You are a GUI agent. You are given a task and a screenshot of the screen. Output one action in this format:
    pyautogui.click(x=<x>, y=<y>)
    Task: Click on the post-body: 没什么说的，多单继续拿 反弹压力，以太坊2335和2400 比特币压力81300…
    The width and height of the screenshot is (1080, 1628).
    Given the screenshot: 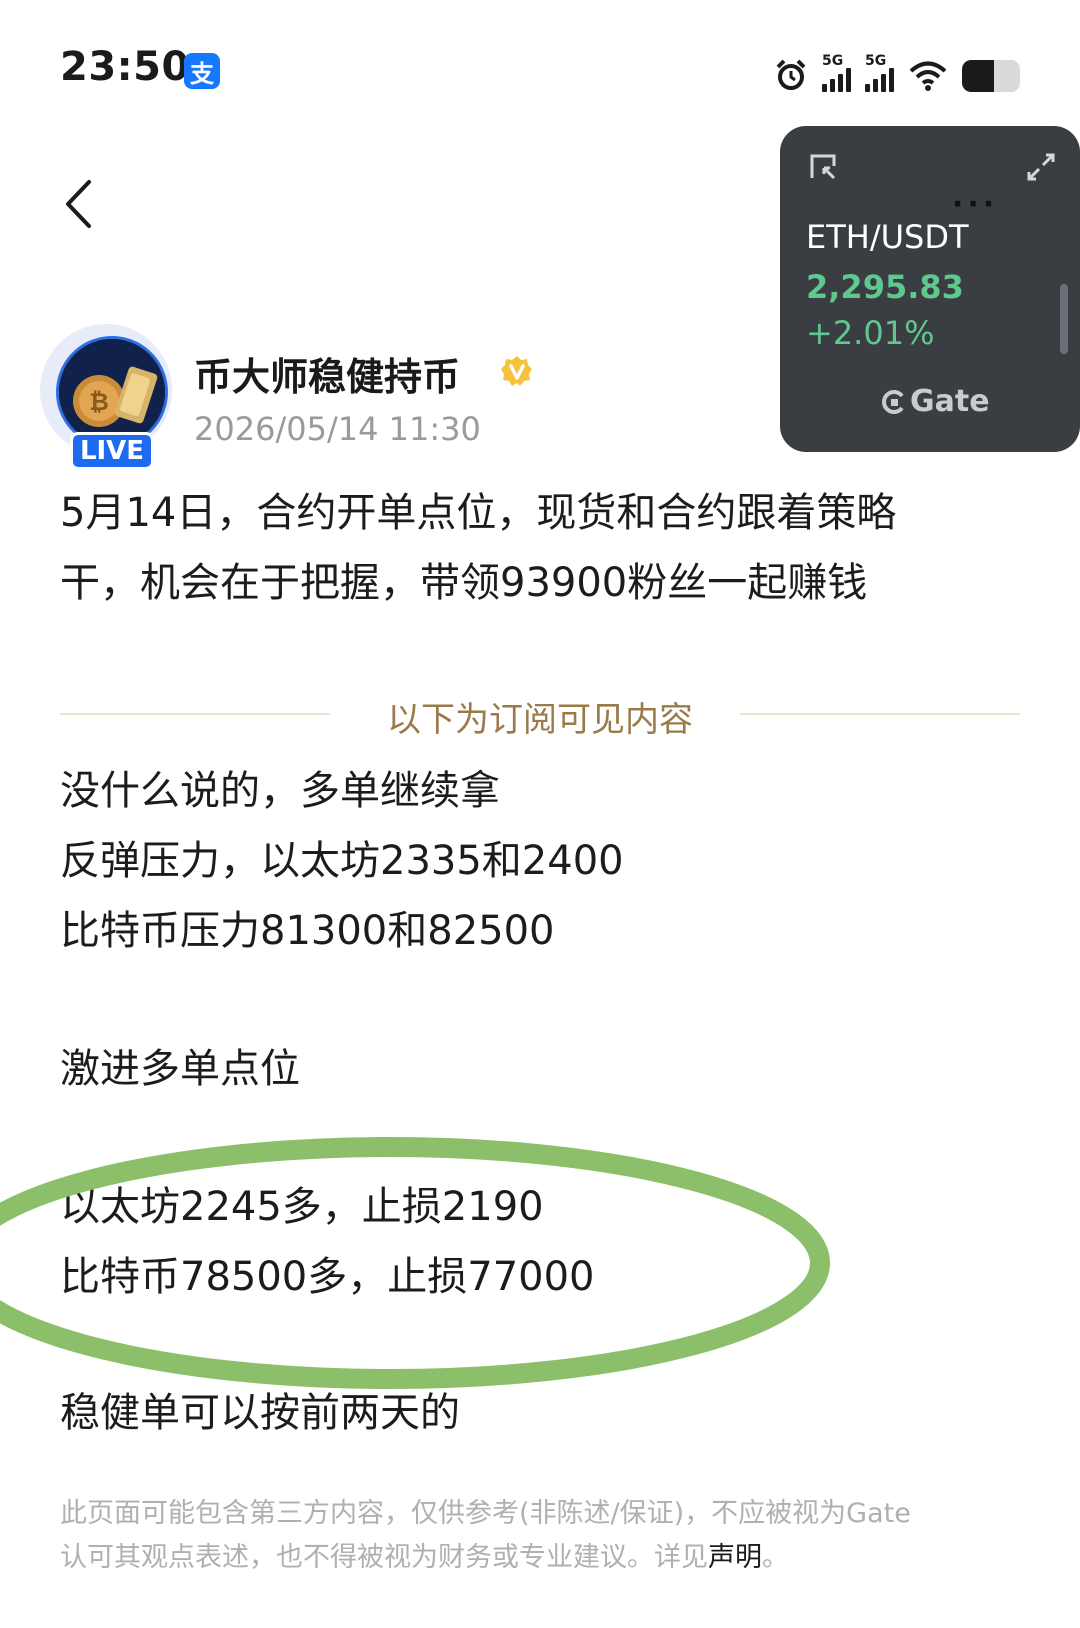 What is the action you would take?
    pyautogui.click(x=540, y=861)
    